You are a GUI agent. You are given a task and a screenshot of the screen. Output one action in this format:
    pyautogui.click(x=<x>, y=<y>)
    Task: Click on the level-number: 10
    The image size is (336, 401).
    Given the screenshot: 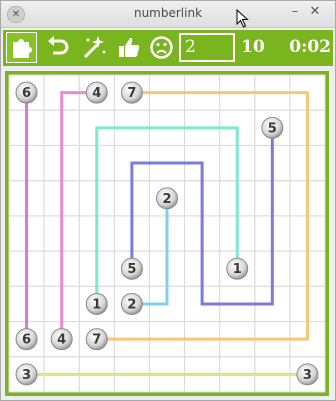 What is the action you would take?
    pyautogui.click(x=253, y=47)
    